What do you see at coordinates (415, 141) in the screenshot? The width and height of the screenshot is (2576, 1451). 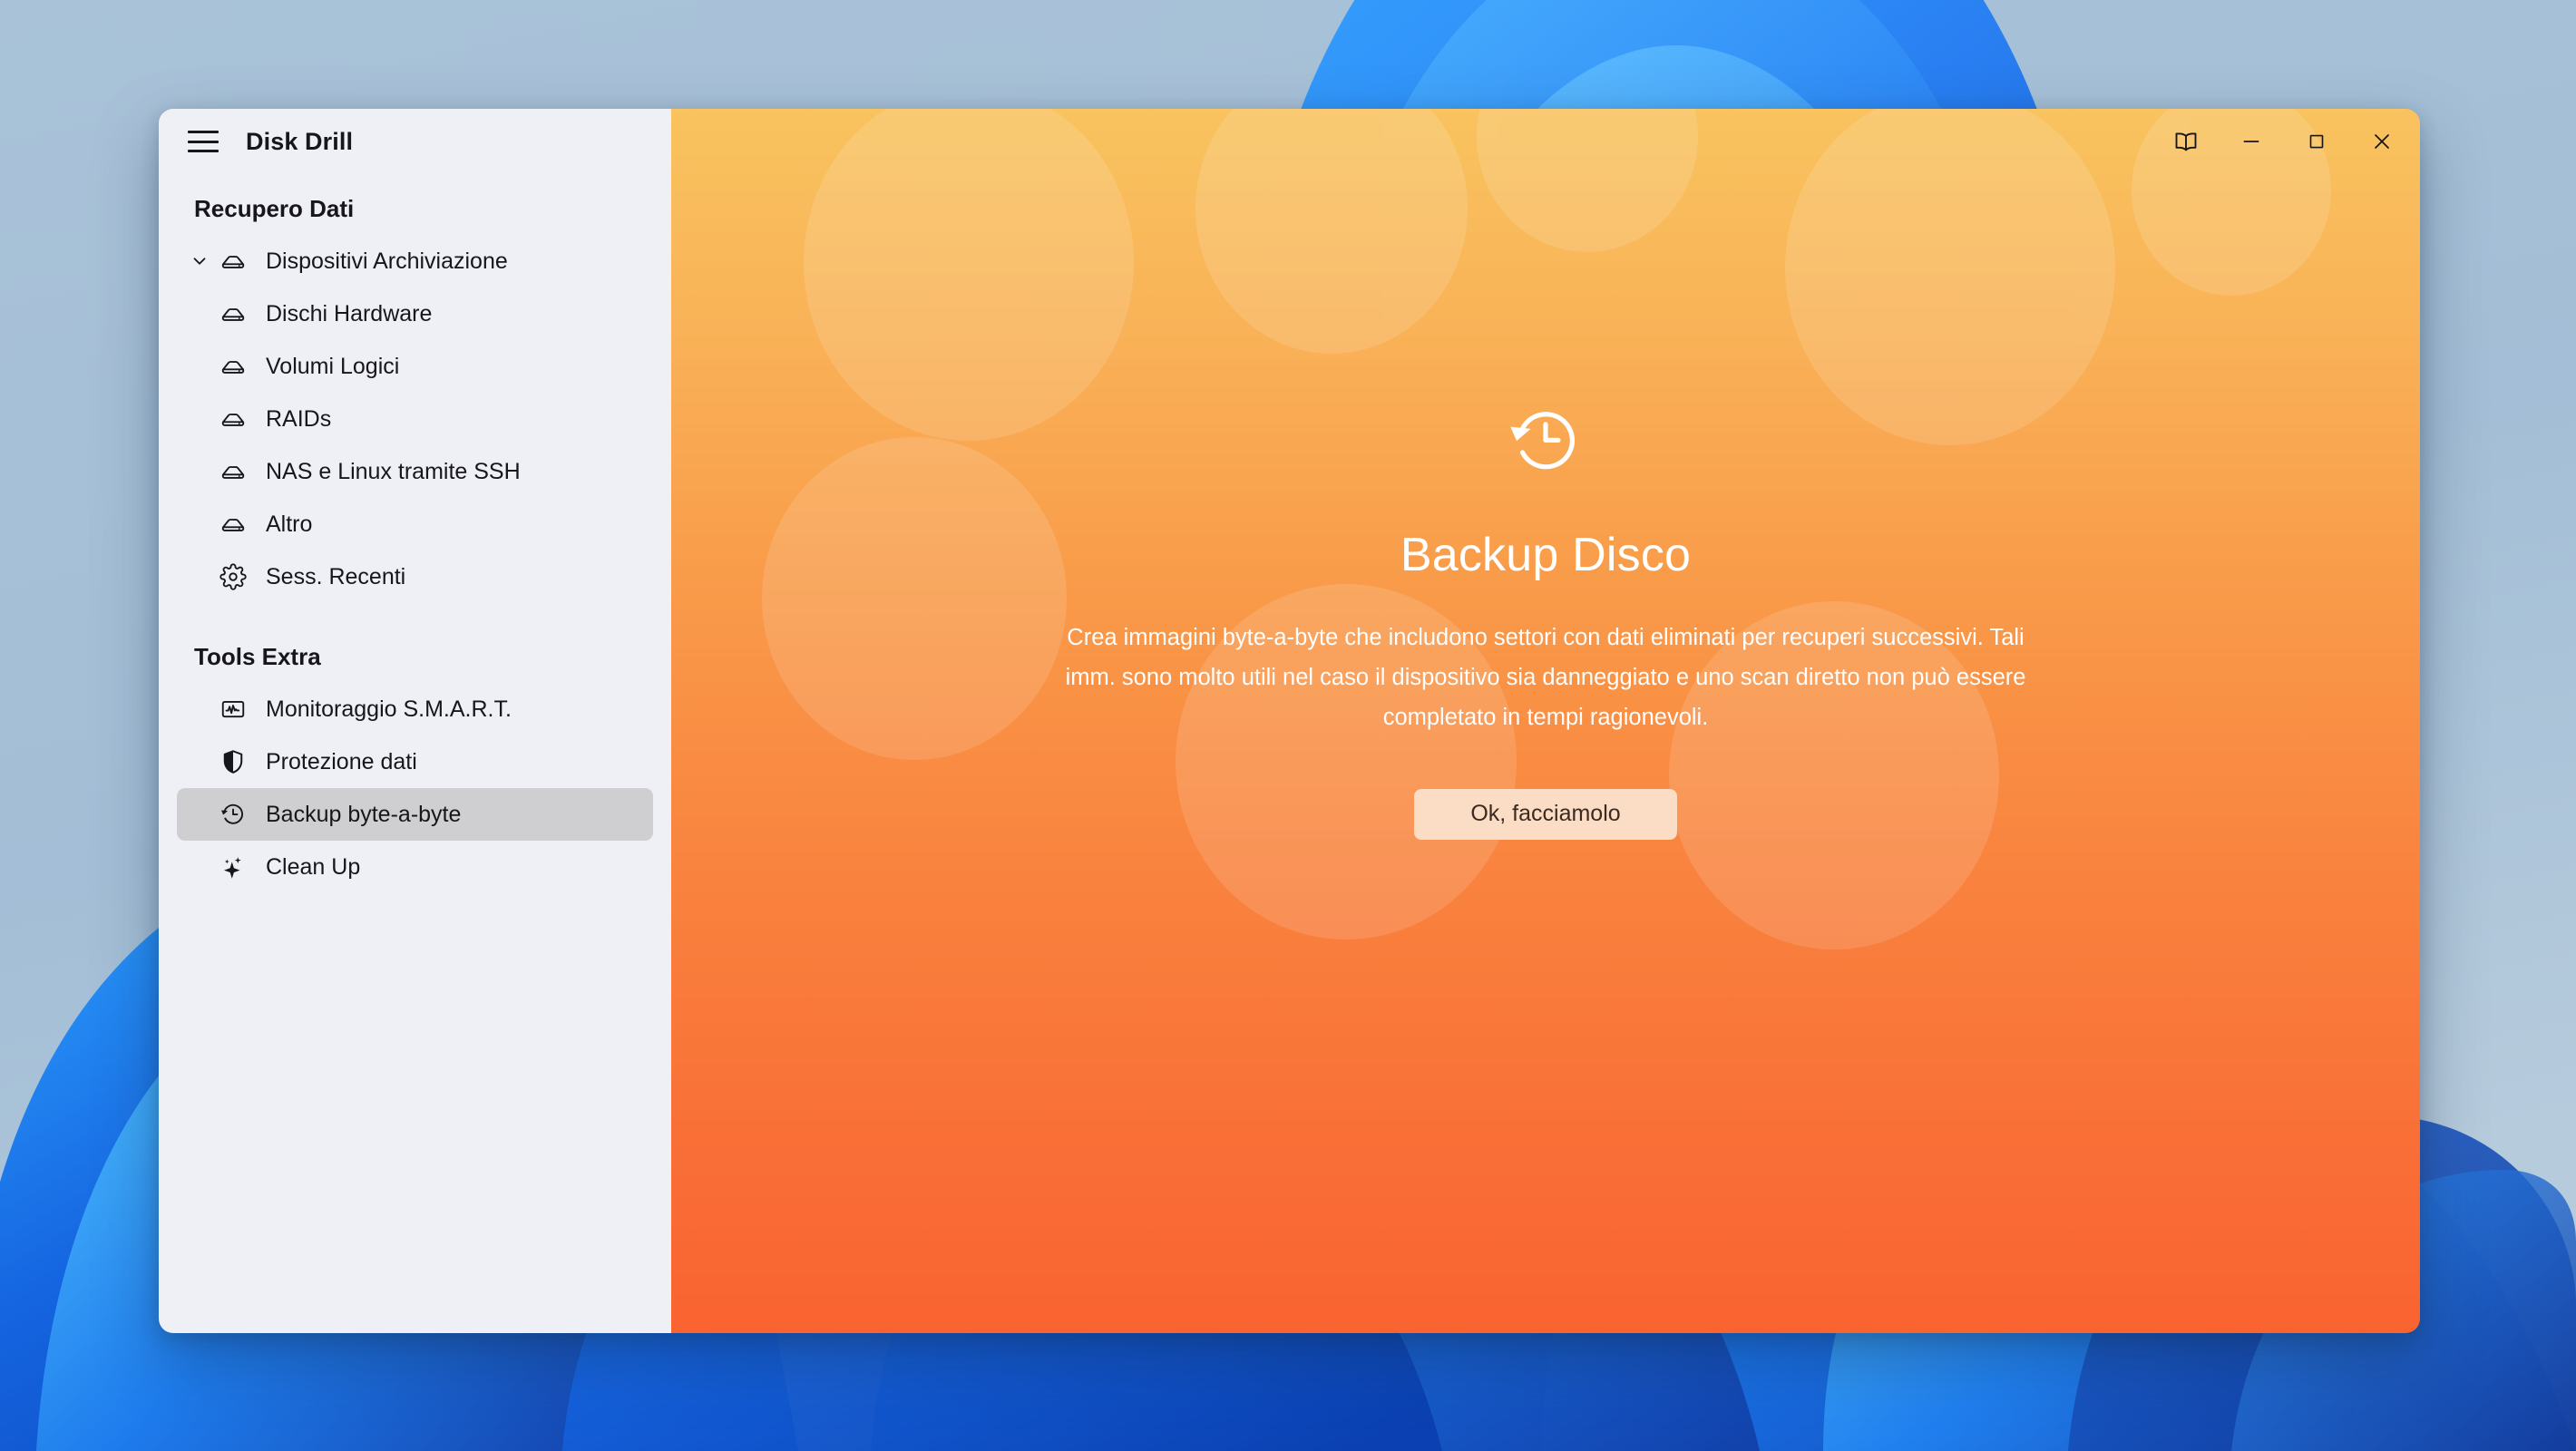 I see `sidebar-titlebar: Disk Drill` at bounding box center [415, 141].